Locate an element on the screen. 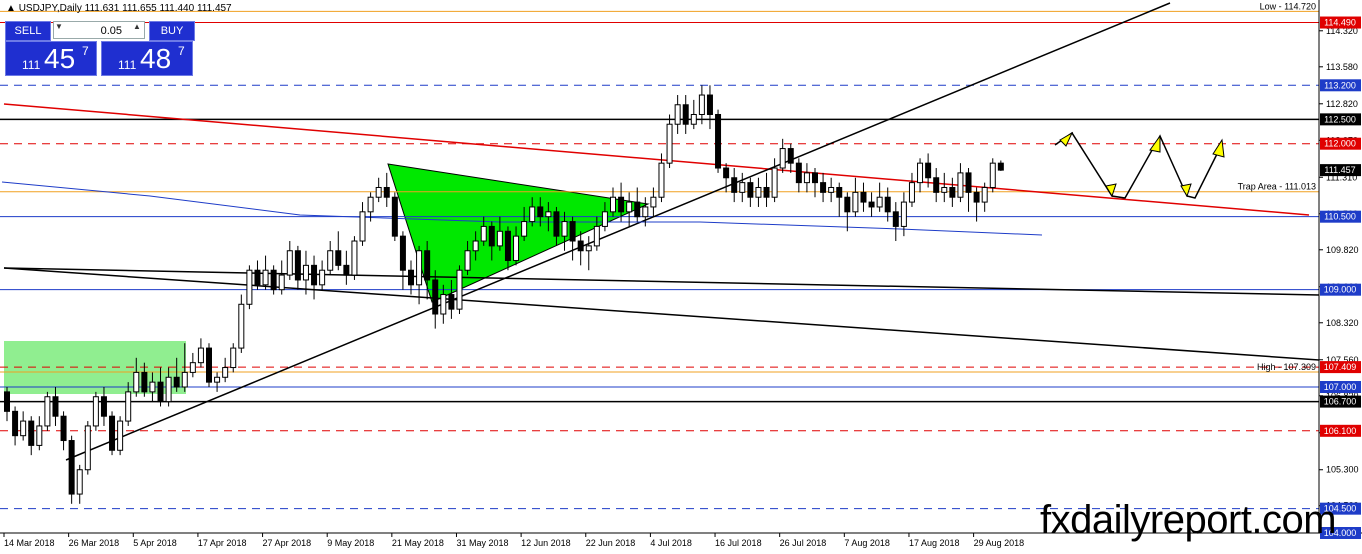 The width and height of the screenshot is (1362, 554). price-tick-label: 109.820 is located at coordinates (1342, 250).